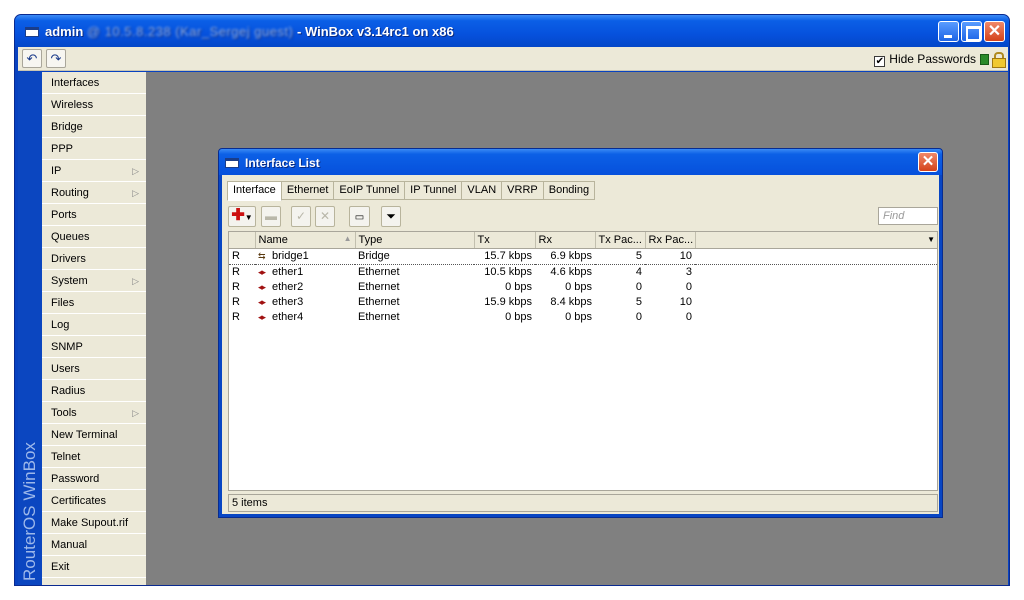 The image size is (1024, 600). What do you see at coordinates (325, 216) in the screenshot?
I see `disable-button: ✕` at bounding box center [325, 216].